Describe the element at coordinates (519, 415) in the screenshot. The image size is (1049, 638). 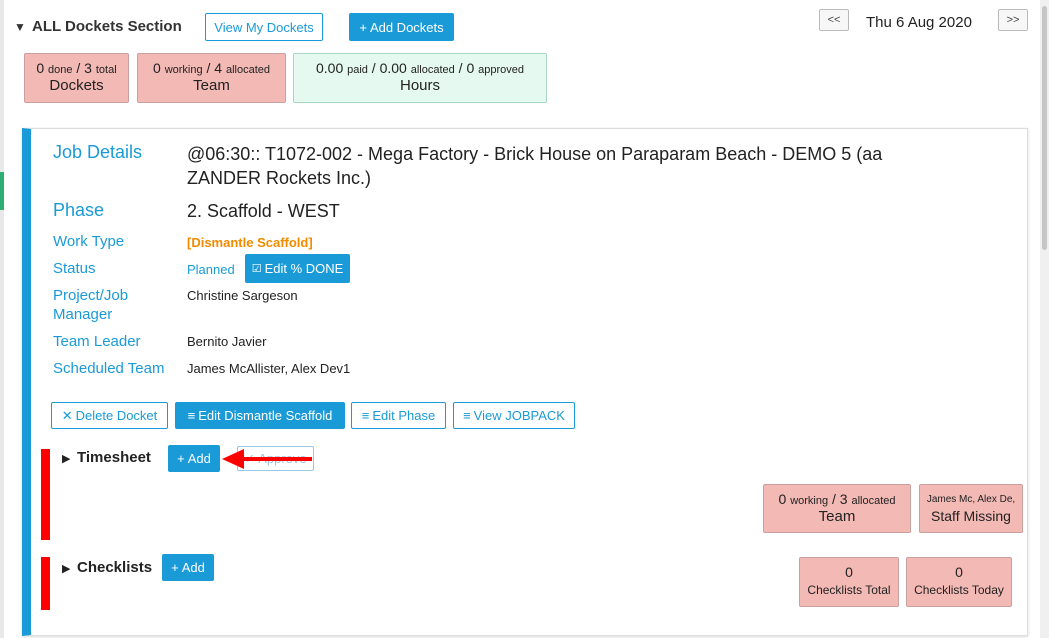
I see `view-jobpack-label: View JOBPACK` at that location.